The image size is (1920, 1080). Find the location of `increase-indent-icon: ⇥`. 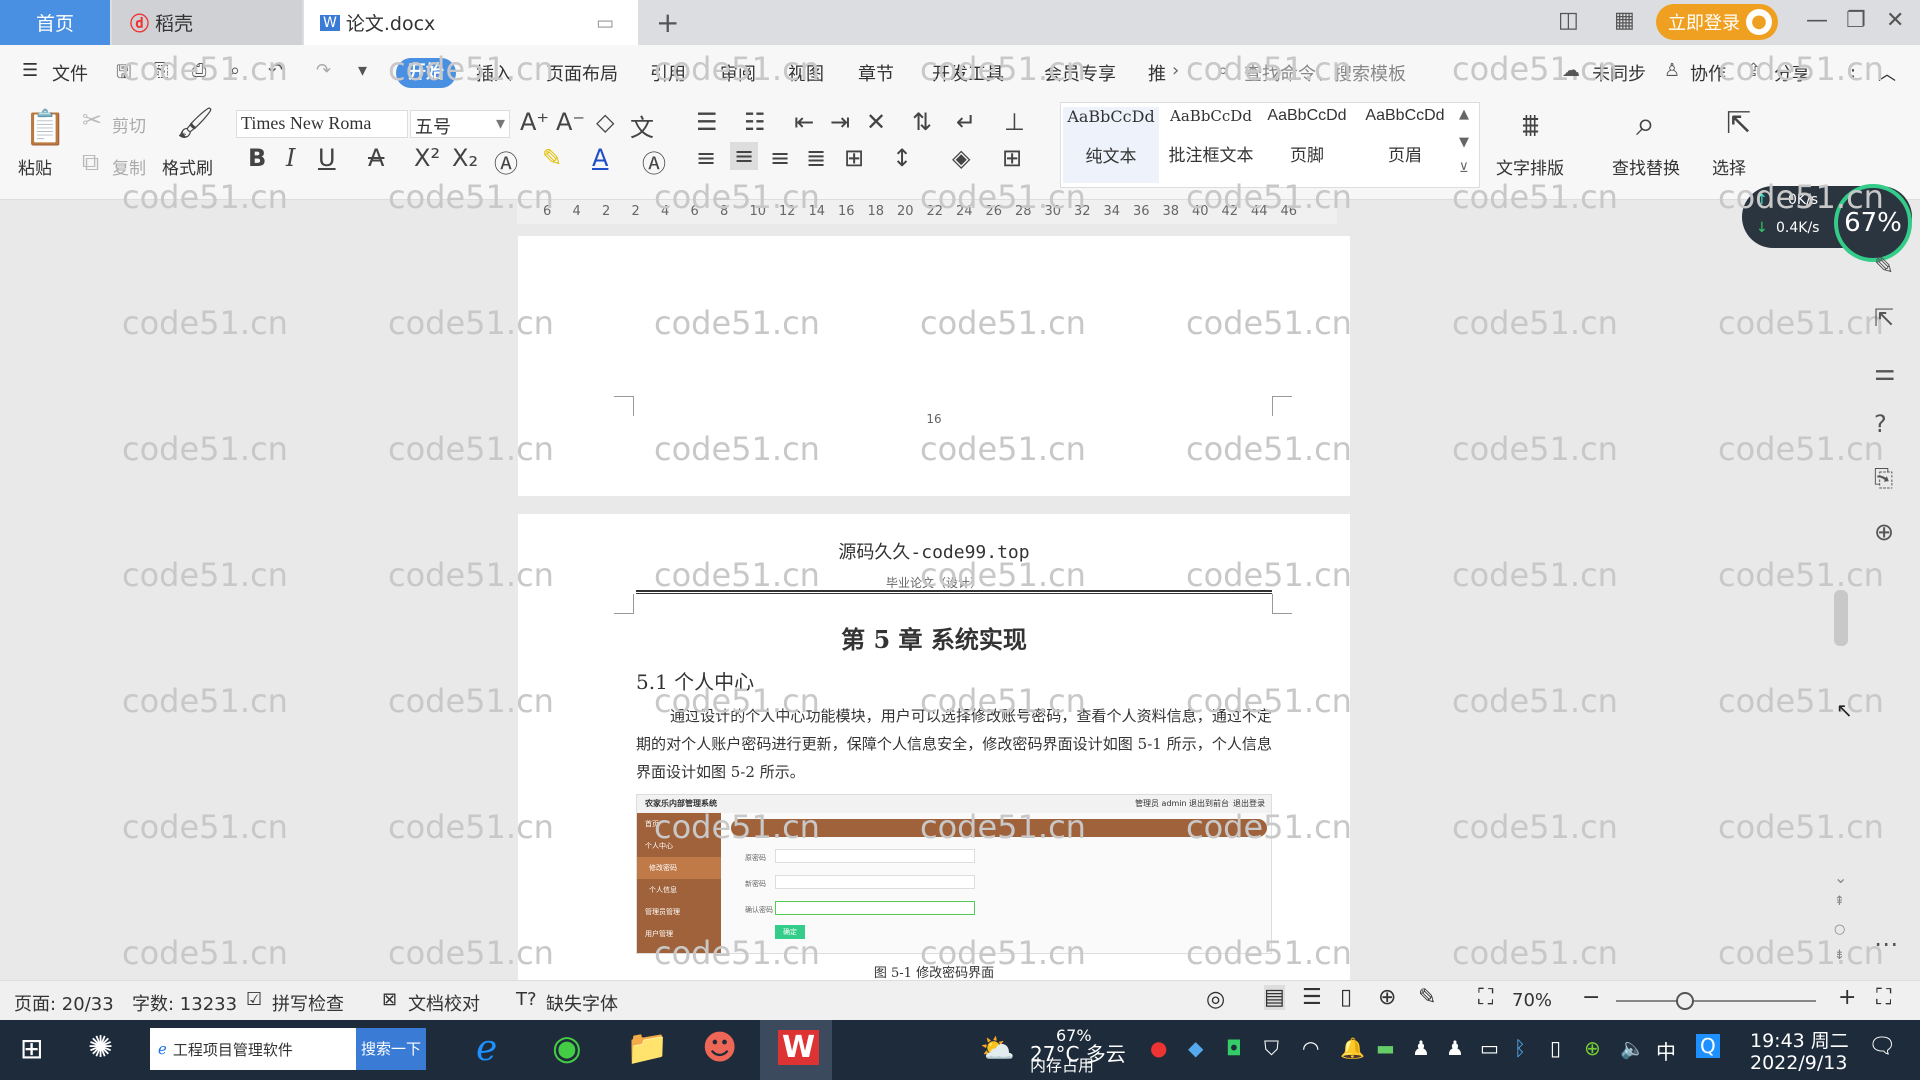

increase-indent-icon: ⇥ is located at coordinates (840, 122).